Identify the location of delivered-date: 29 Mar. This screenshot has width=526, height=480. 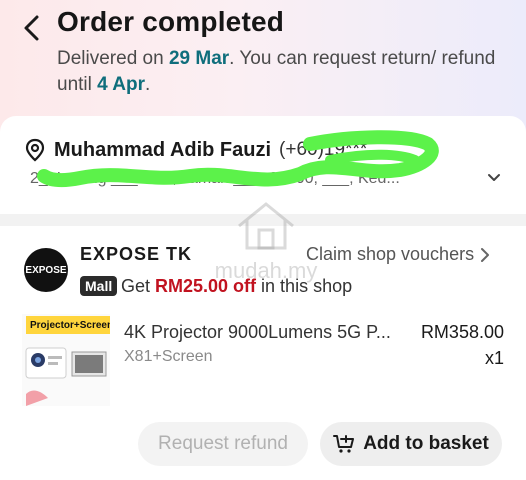
(199, 58).